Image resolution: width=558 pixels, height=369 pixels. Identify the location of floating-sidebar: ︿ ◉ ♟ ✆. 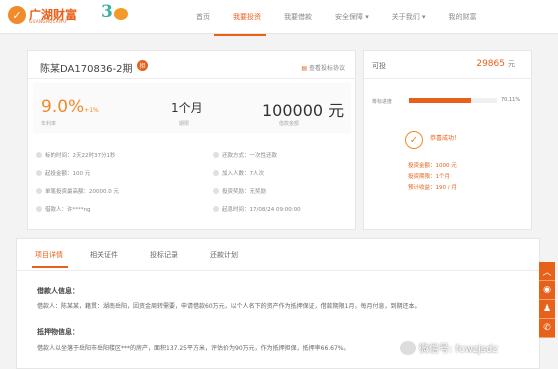
(547, 300).